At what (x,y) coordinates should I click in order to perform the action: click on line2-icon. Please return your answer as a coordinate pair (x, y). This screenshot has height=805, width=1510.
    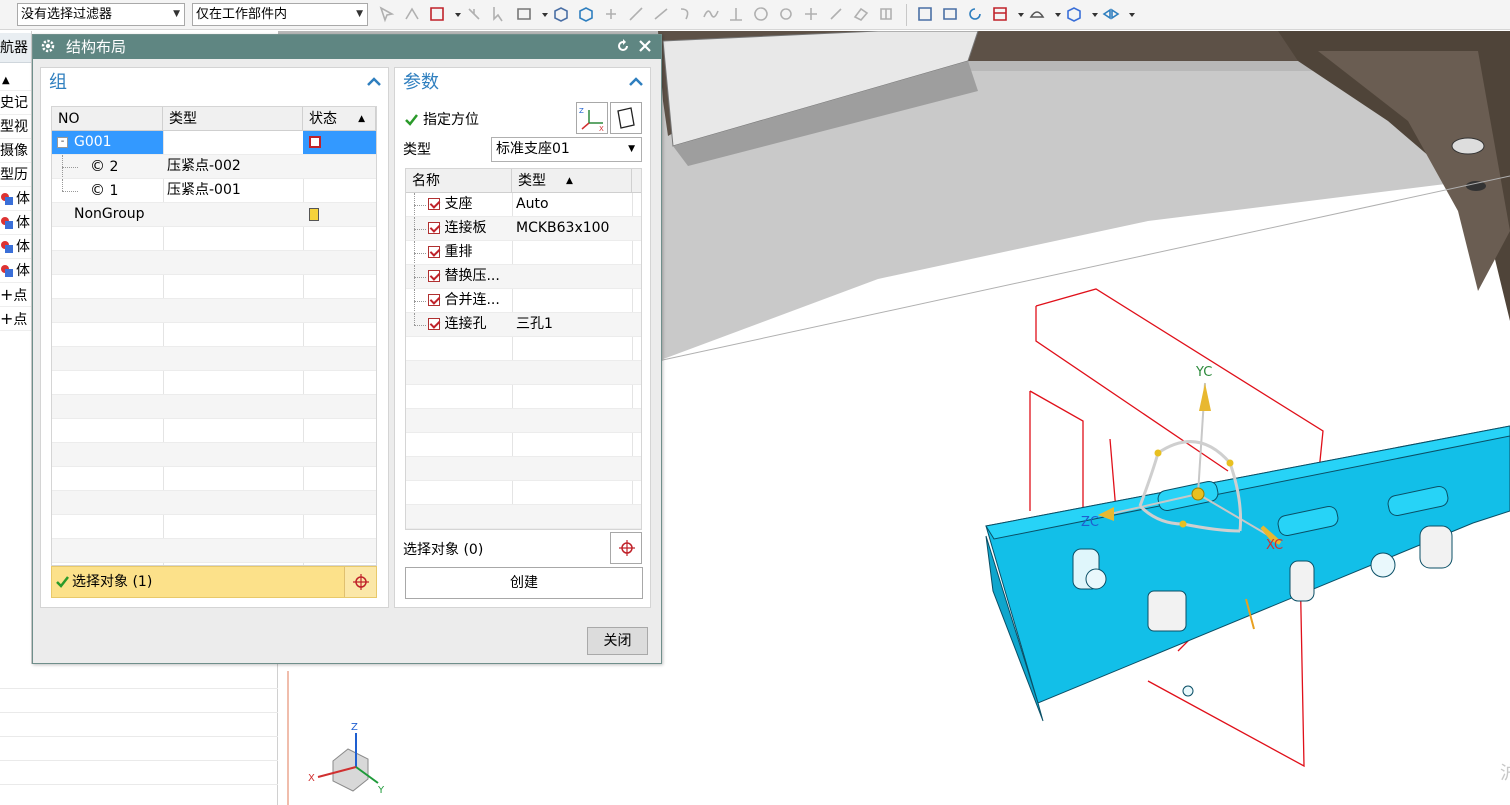
    Looking at the image, I should click on (661, 14).